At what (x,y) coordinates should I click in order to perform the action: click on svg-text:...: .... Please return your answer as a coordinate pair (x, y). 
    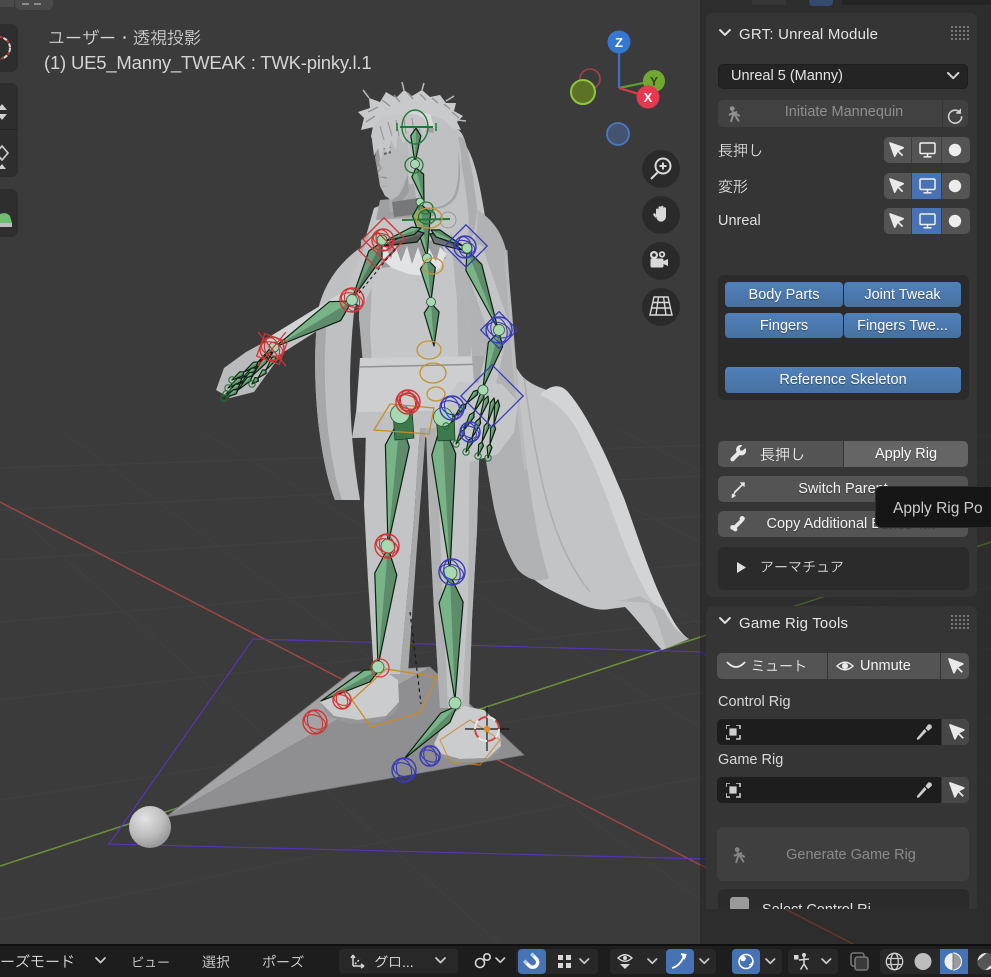
    Looking at the image, I should click on (408, 962).